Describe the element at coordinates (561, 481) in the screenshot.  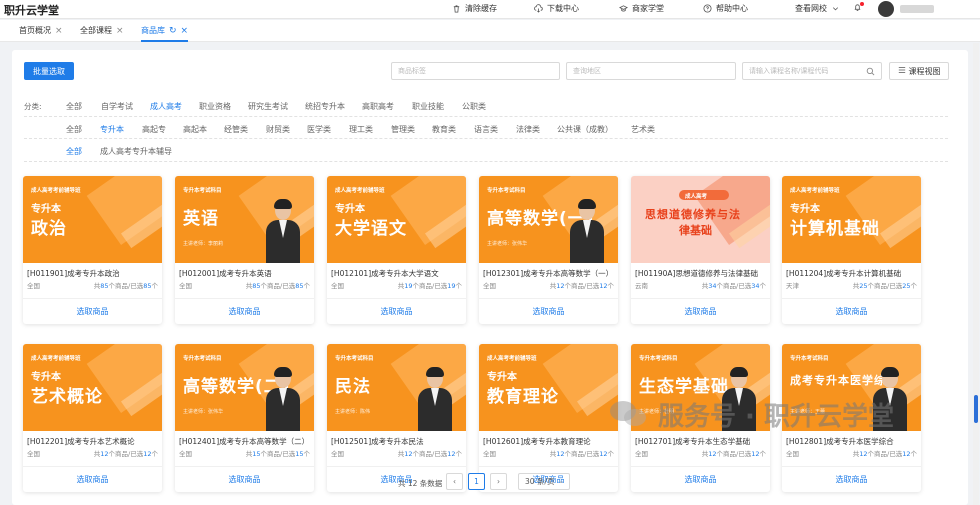
I see `chevron-down-icon: ⌄` at that location.